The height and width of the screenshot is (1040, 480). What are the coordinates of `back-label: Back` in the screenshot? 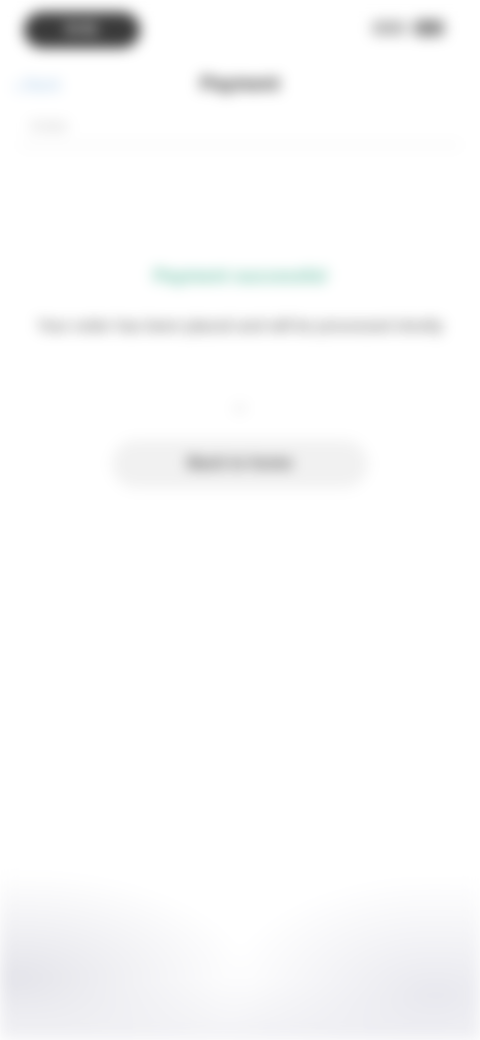 It's located at (43, 85).